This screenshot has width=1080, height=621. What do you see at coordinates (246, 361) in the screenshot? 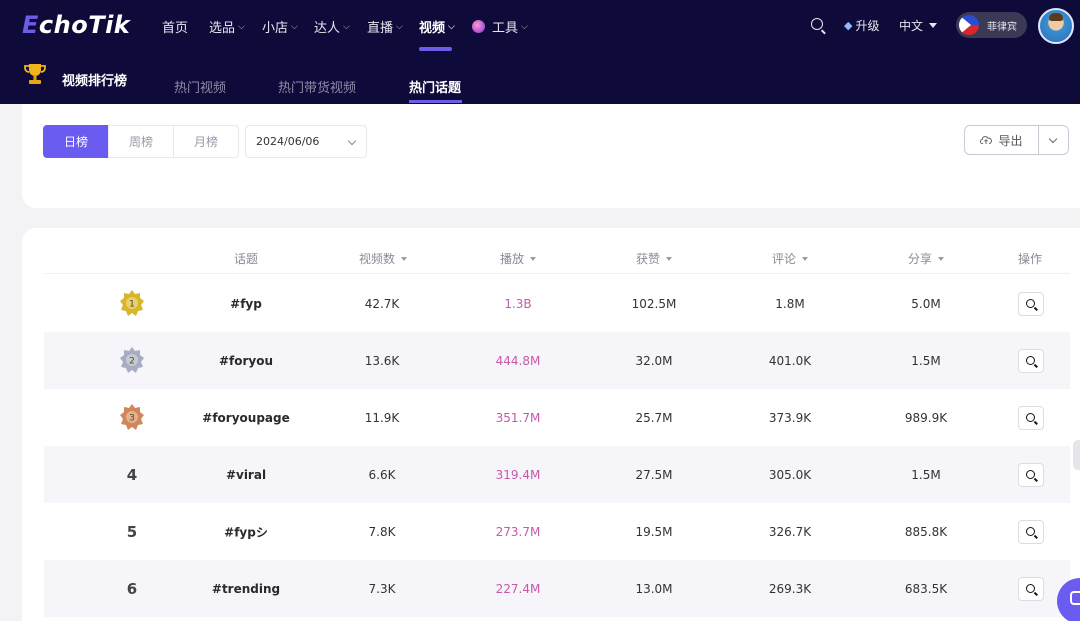
I see `topic-name: #foryou` at bounding box center [246, 361].